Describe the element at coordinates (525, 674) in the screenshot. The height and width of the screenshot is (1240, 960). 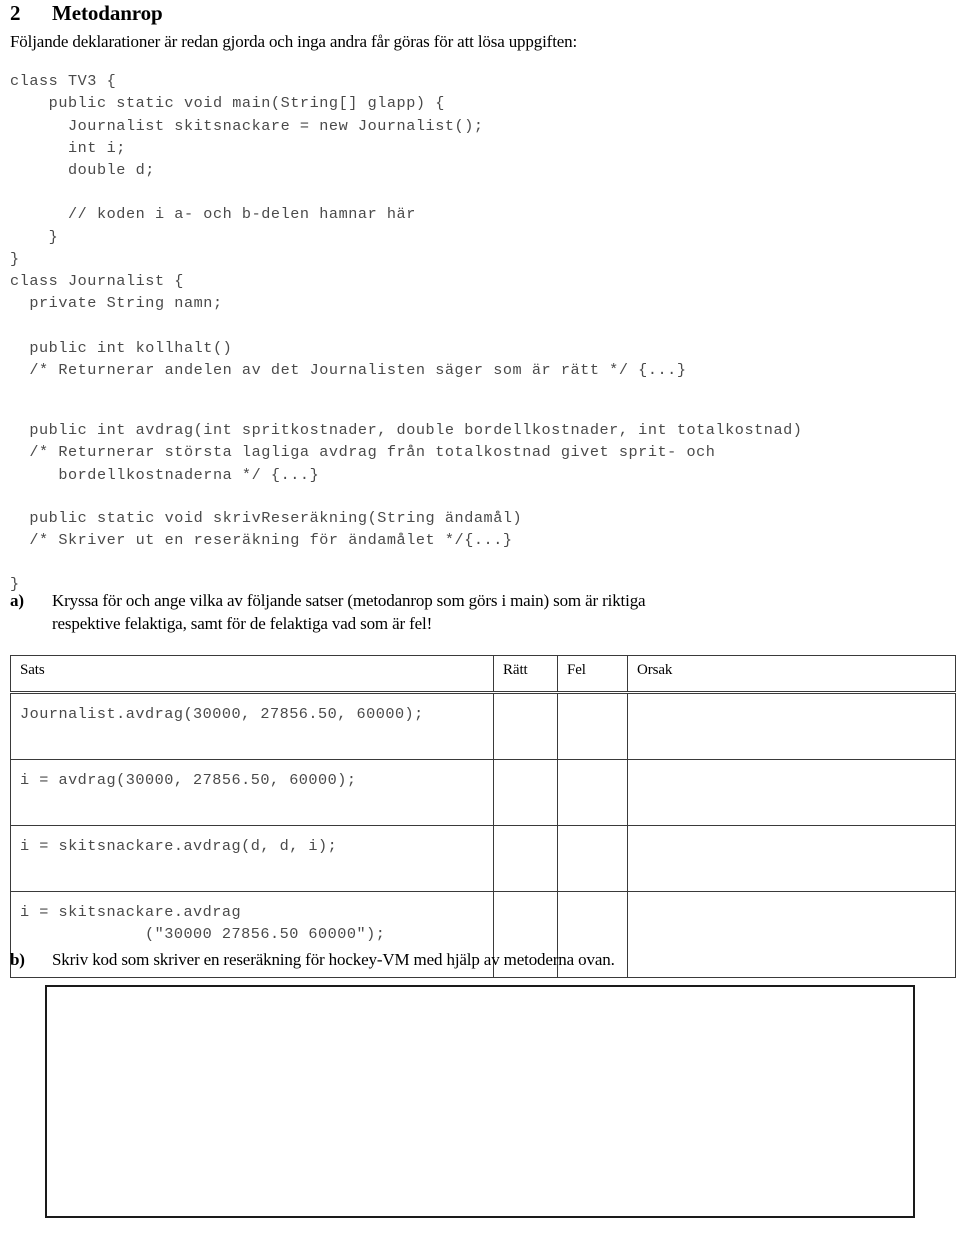
I see `column-header-ratt: Rätt` at that location.